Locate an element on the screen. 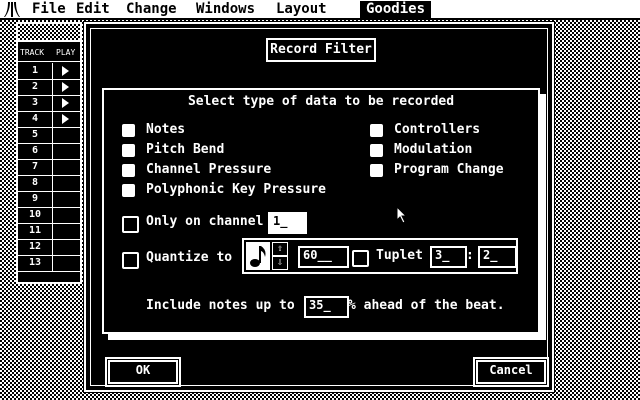 The width and height of the screenshot is (640, 400). poly-key-pressure-label: Polyphonic Key Pressure is located at coordinates (236, 189).